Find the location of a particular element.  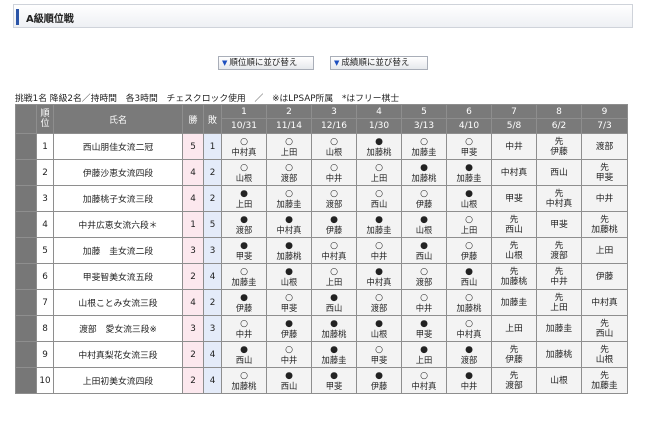

losses-cell: 2 is located at coordinates (212, 198).